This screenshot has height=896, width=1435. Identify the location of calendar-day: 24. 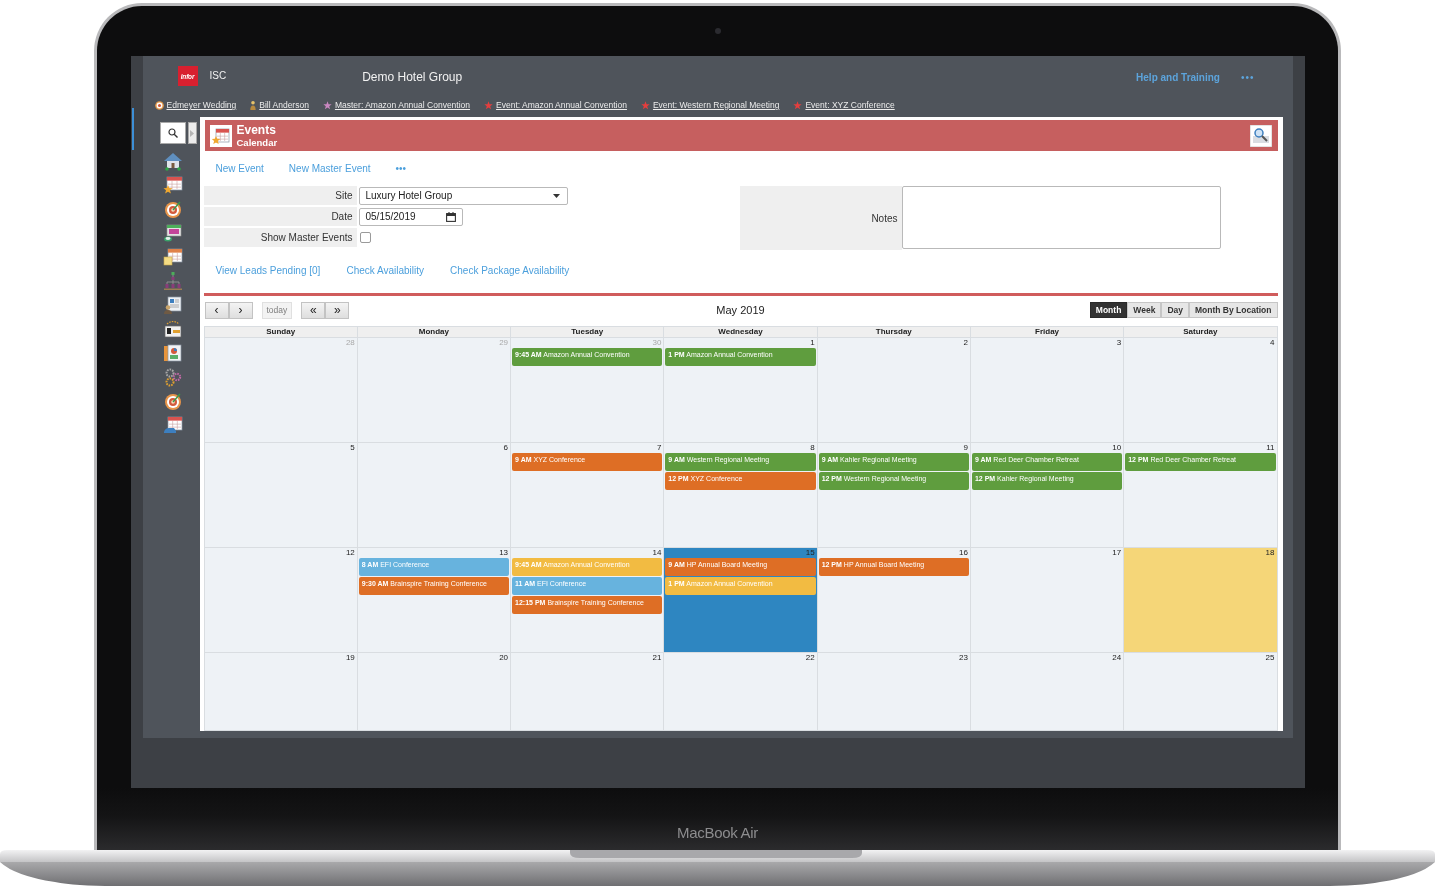
(1047, 692).